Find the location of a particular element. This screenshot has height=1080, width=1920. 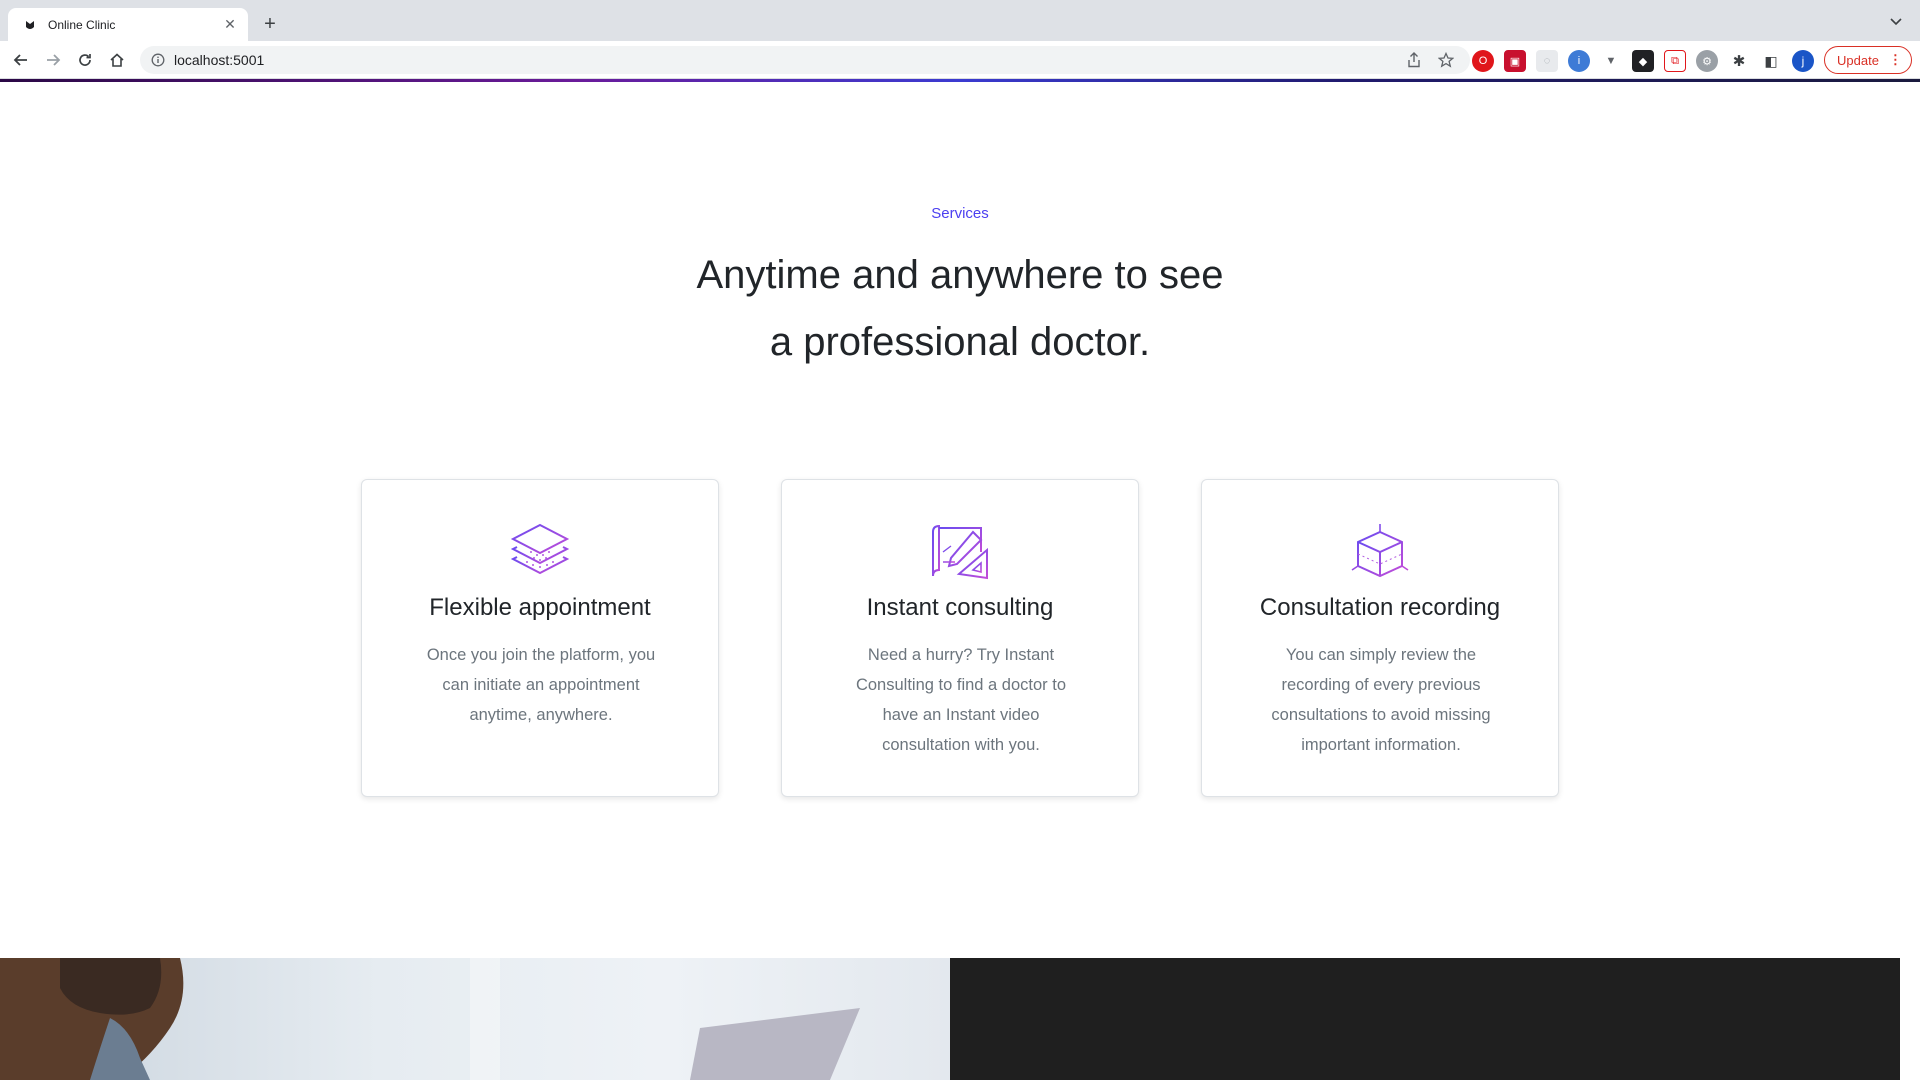

blue-extension-icon: i is located at coordinates (1579, 61).